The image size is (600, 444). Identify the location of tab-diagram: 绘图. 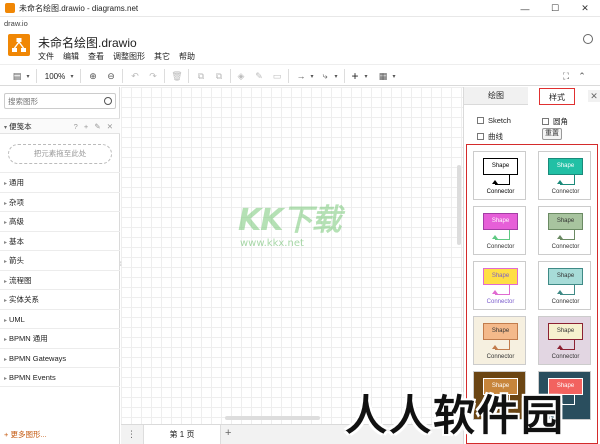
(496, 96).